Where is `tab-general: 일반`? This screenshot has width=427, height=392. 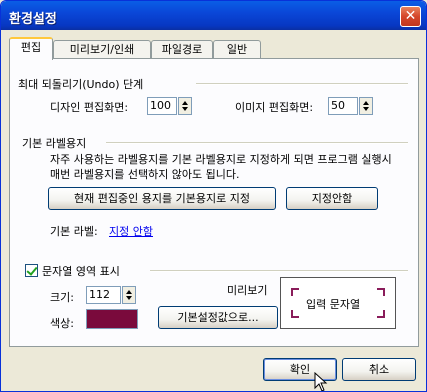
tab-general: 일반 is located at coordinates (237, 49).